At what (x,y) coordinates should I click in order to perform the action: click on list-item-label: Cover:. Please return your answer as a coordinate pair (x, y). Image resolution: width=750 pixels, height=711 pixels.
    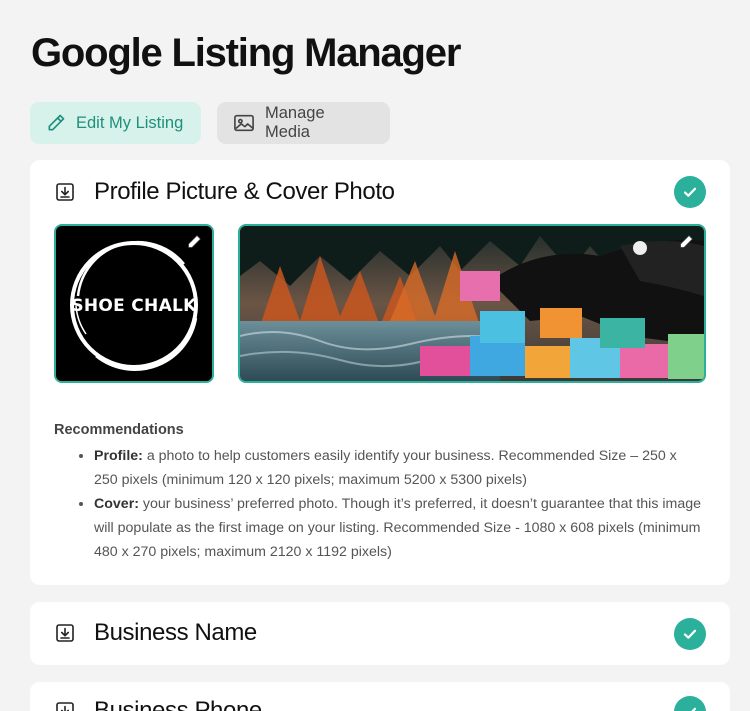
    Looking at the image, I should click on (116, 504).